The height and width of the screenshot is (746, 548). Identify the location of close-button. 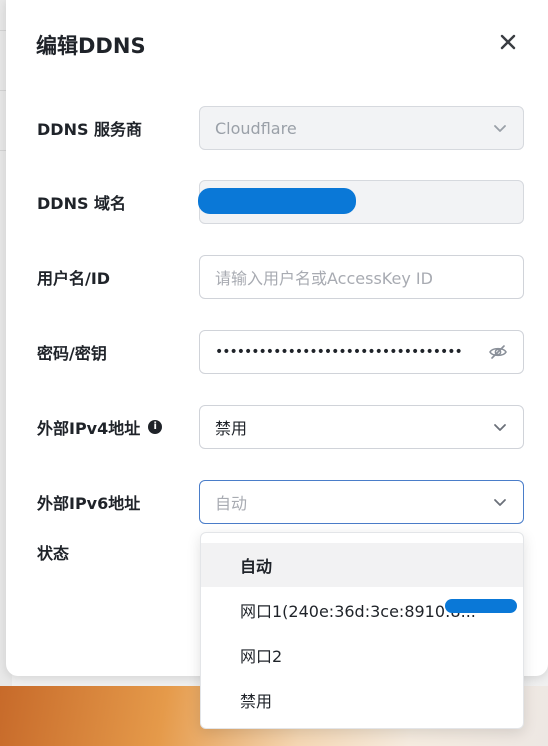
(508, 42).